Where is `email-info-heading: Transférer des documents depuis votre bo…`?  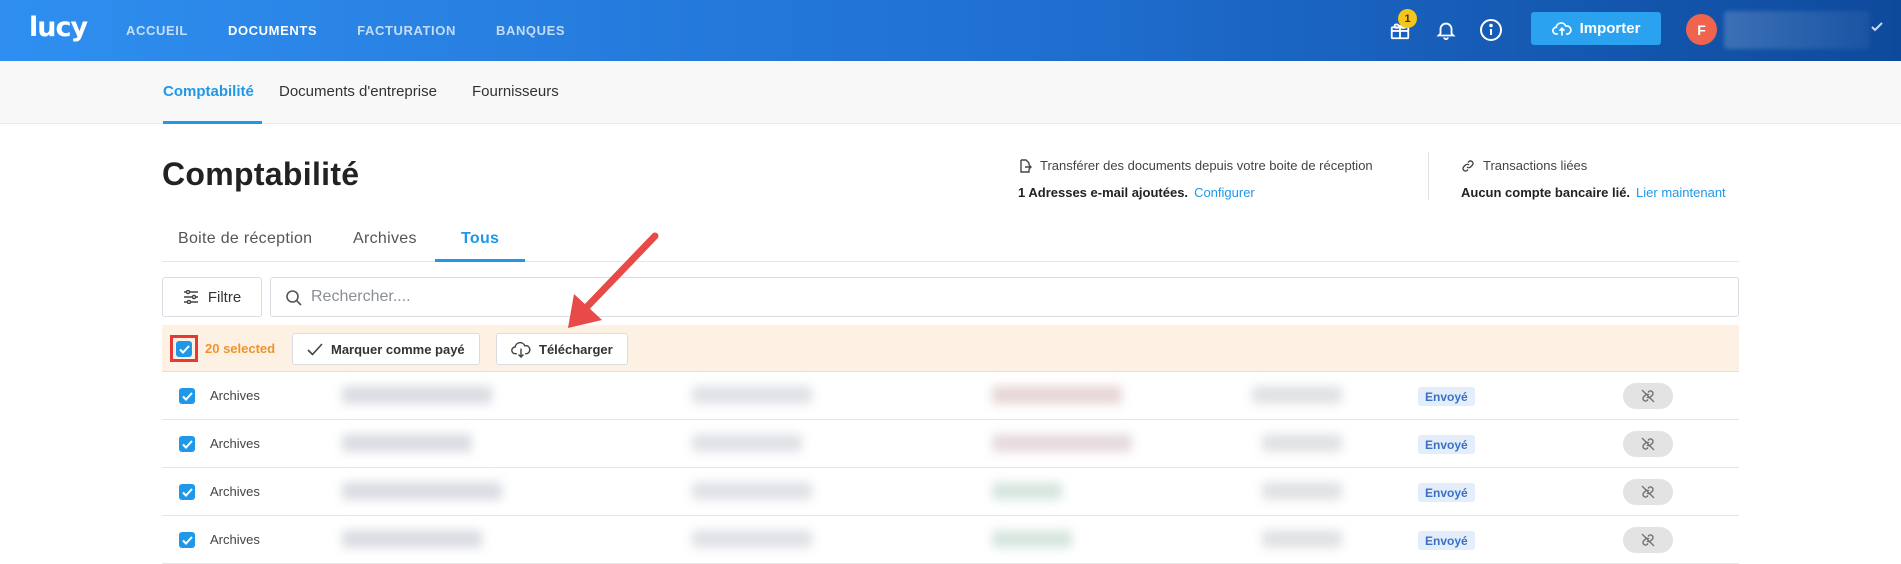 email-info-heading: Transférer des documents depuis votre bo… is located at coordinates (1206, 165).